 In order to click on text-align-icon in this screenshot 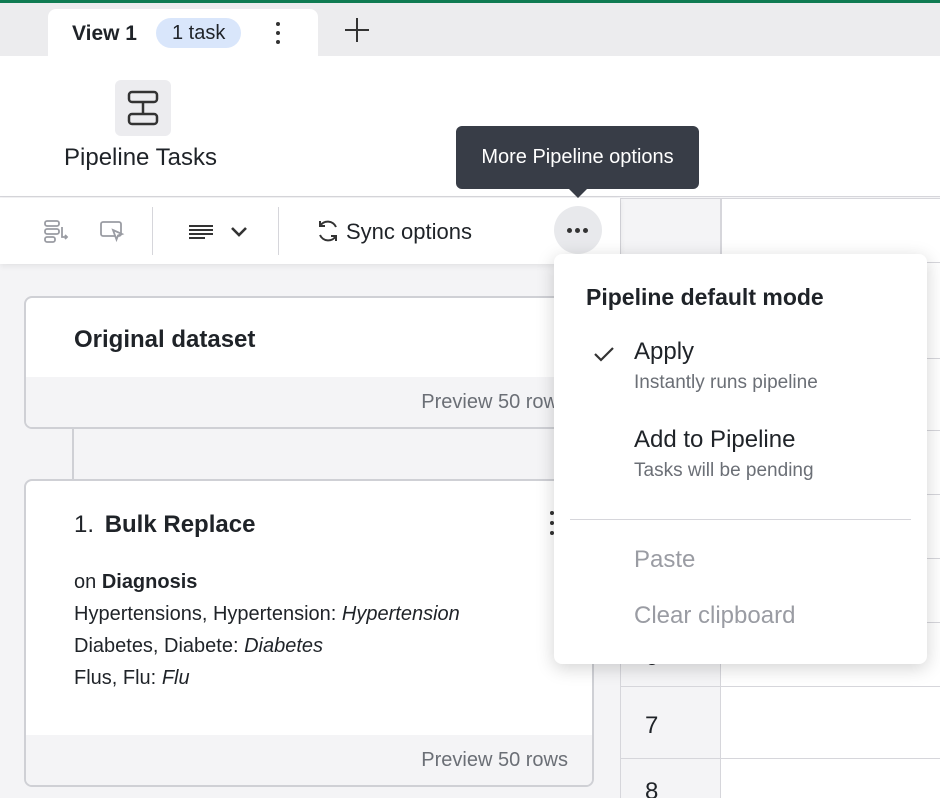, I will do `click(202, 231)`.